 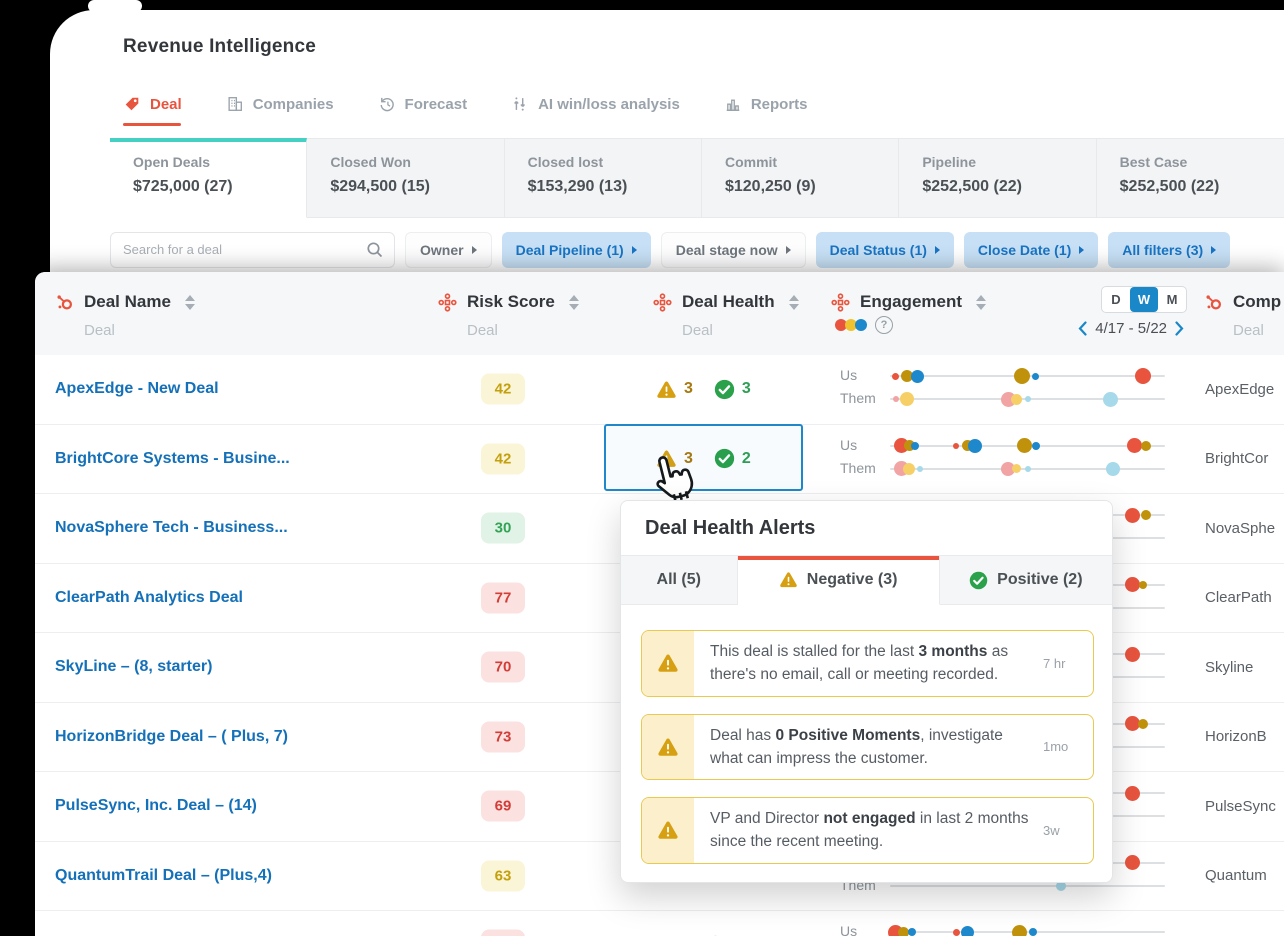 I want to click on filter-chip-all-filters-3: All filters (3), so click(x=1169, y=250).